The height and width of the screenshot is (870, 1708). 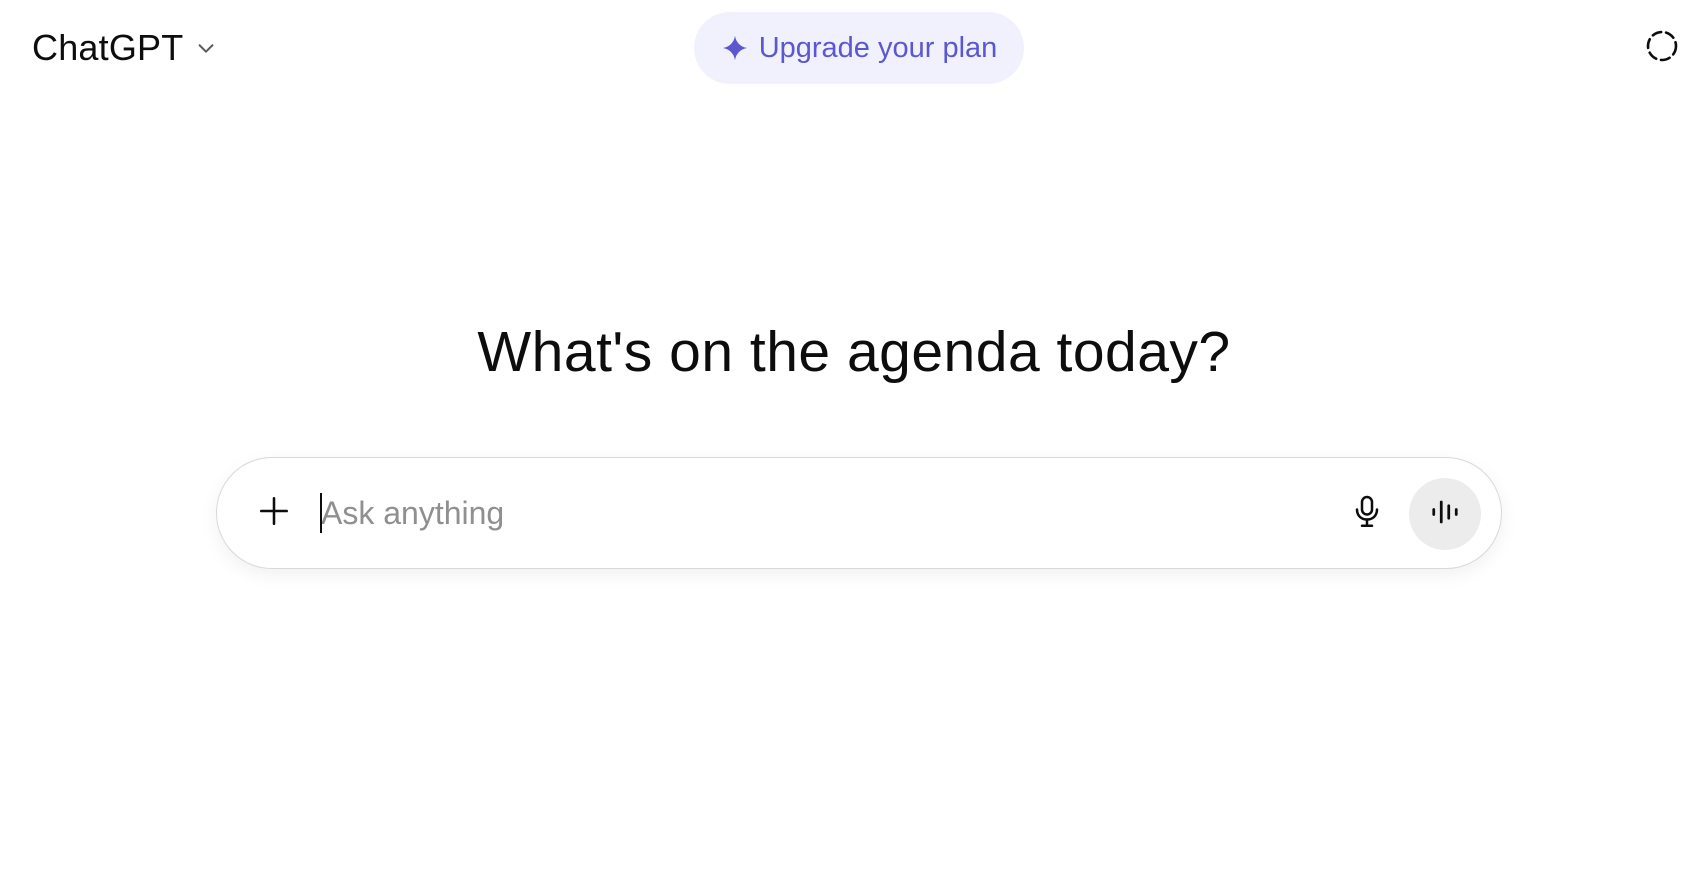 I want to click on text-caret, so click(x=321, y=513).